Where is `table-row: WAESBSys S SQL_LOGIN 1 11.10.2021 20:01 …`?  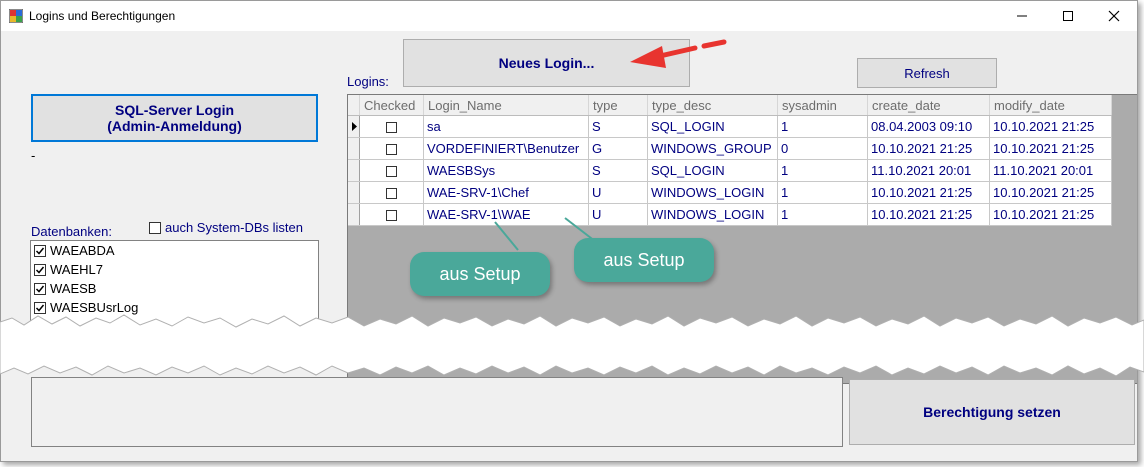
table-row: WAESBSys S SQL_LOGIN 1 11.10.2021 20:01 … is located at coordinates (730, 170).